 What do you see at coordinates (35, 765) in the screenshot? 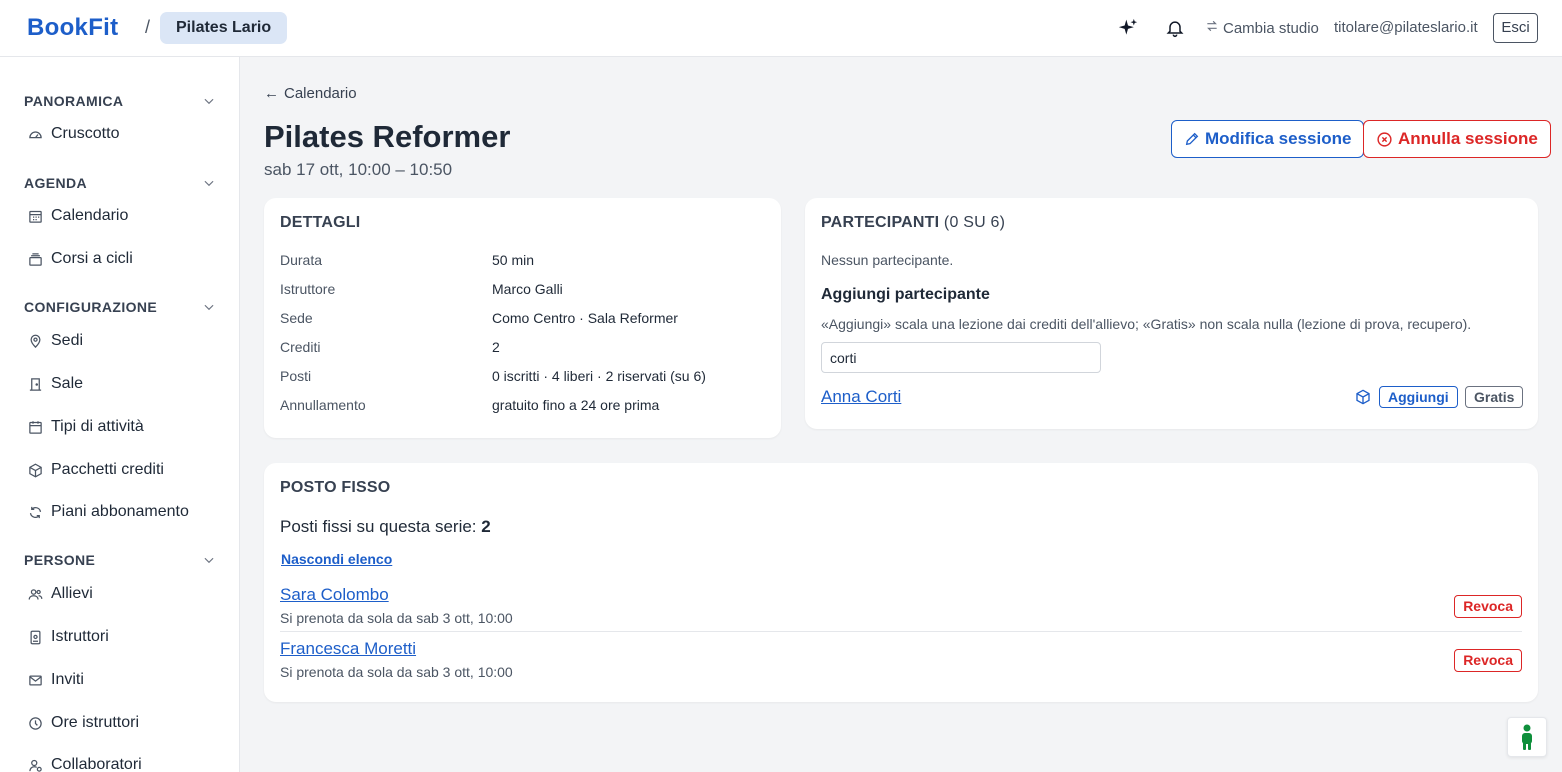
I see `user-cog-icon` at bounding box center [35, 765].